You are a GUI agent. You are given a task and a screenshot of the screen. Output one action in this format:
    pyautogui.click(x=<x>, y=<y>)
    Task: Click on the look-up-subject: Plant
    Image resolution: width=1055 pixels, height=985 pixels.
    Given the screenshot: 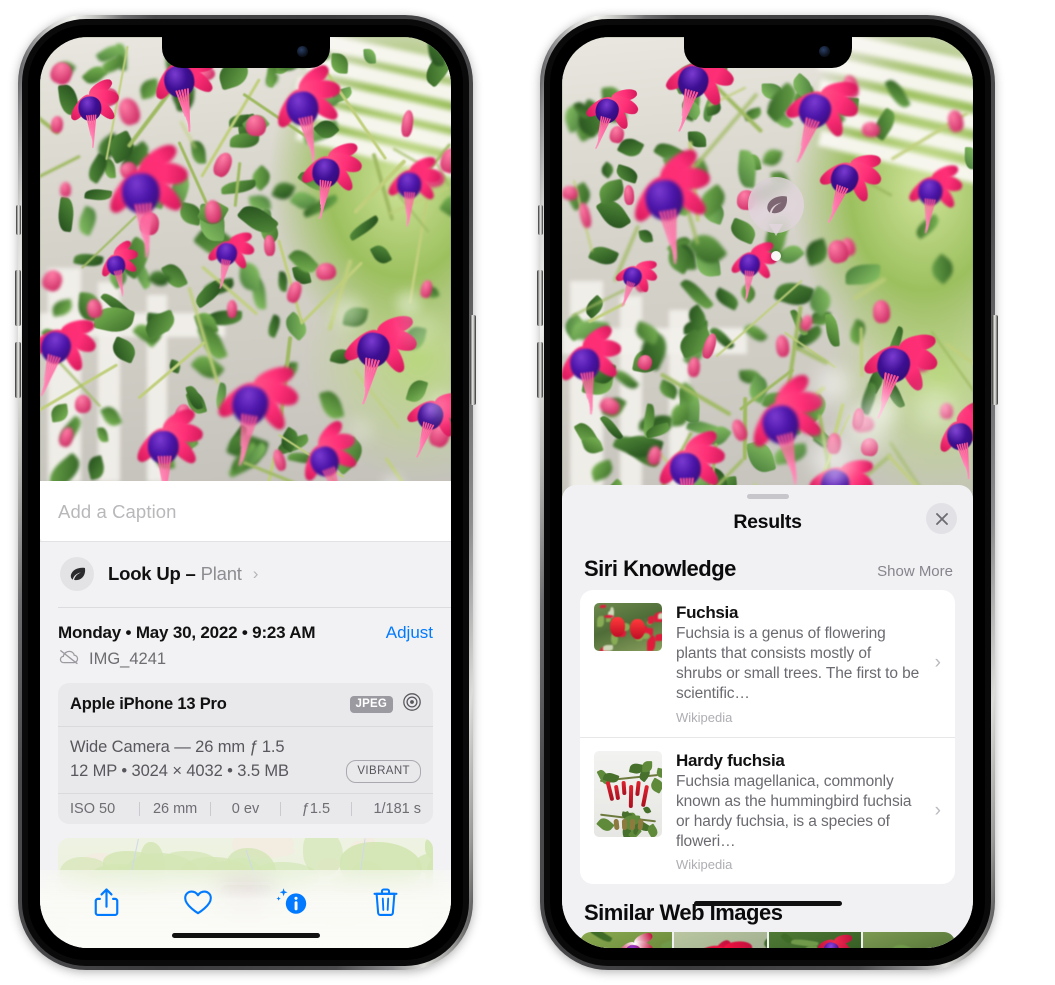 What is the action you would take?
    pyautogui.click(x=221, y=573)
    